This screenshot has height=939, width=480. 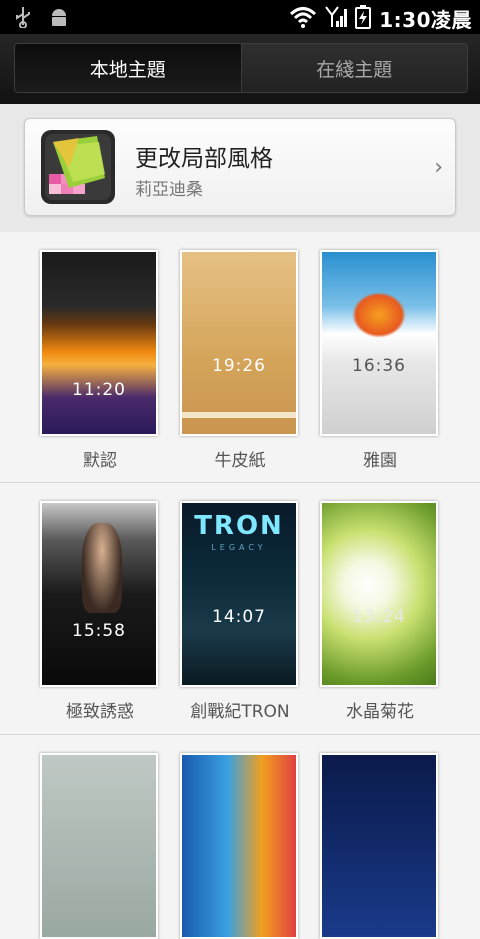 What do you see at coordinates (303, 19) in the screenshot?
I see `wifi-icon` at bounding box center [303, 19].